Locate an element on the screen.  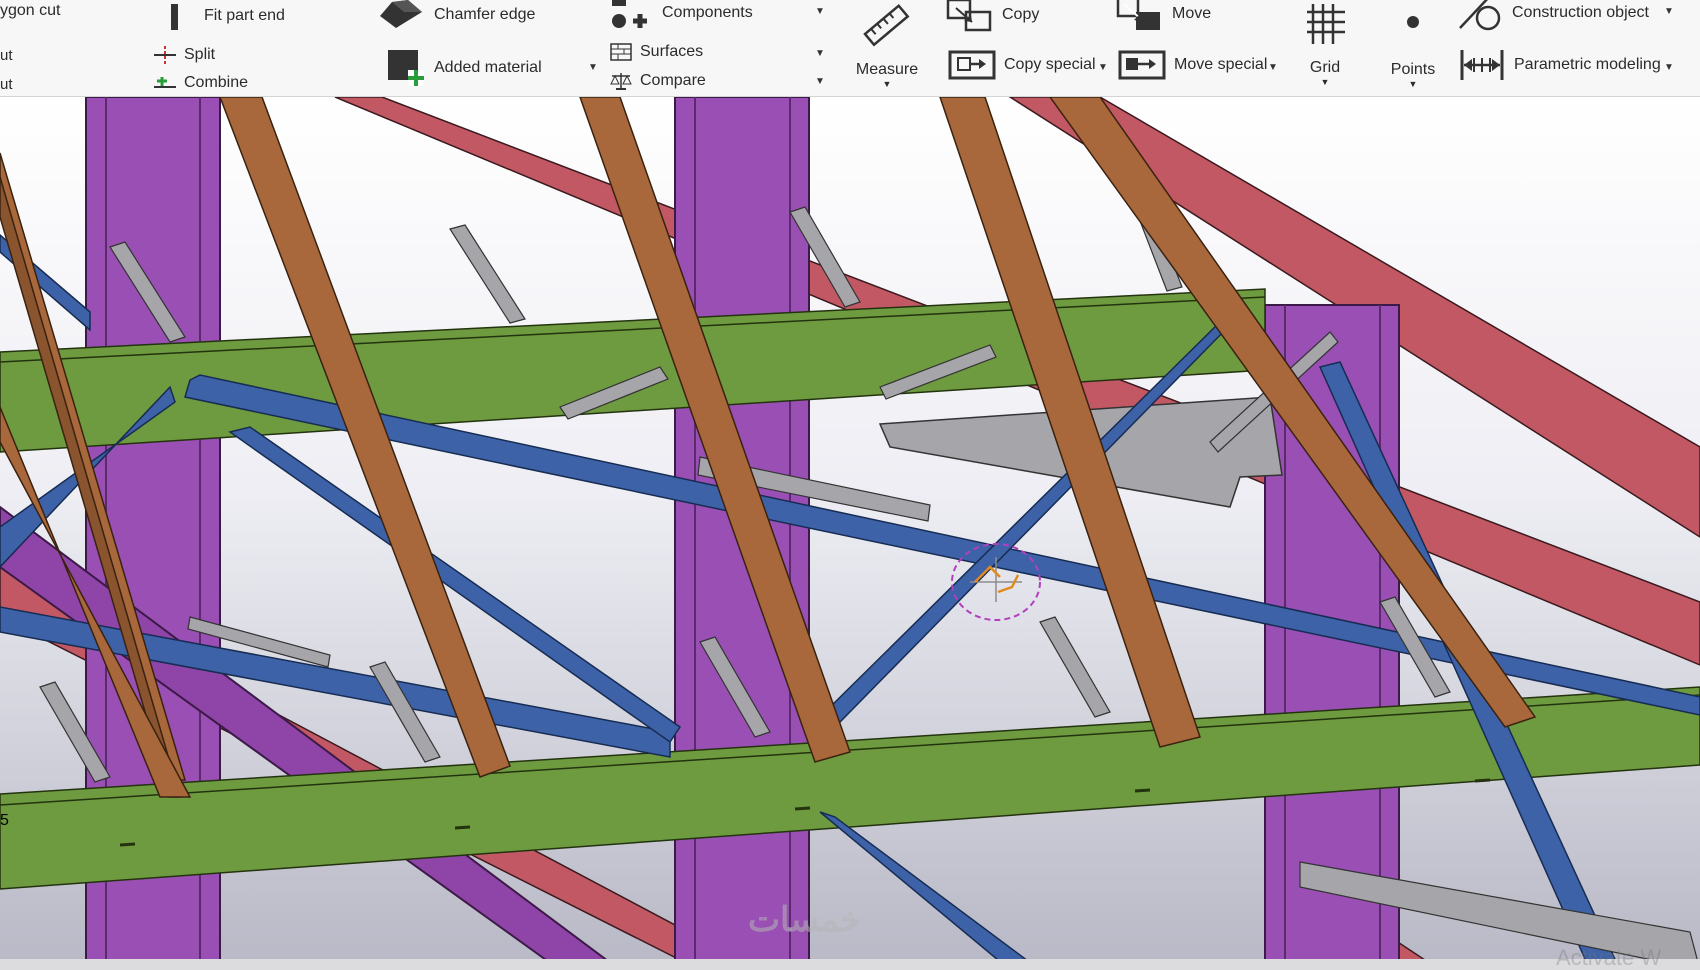
cut-label-2: ut is located at coordinates (6, 84).